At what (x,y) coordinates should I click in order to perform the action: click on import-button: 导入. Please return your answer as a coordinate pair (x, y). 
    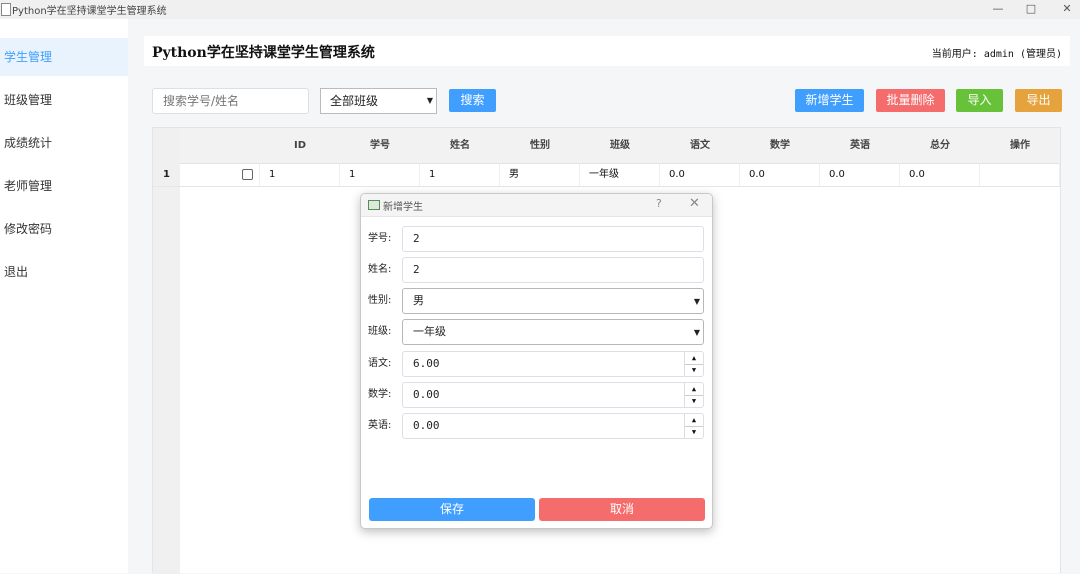
    Looking at the image, I should click on (979, 100).